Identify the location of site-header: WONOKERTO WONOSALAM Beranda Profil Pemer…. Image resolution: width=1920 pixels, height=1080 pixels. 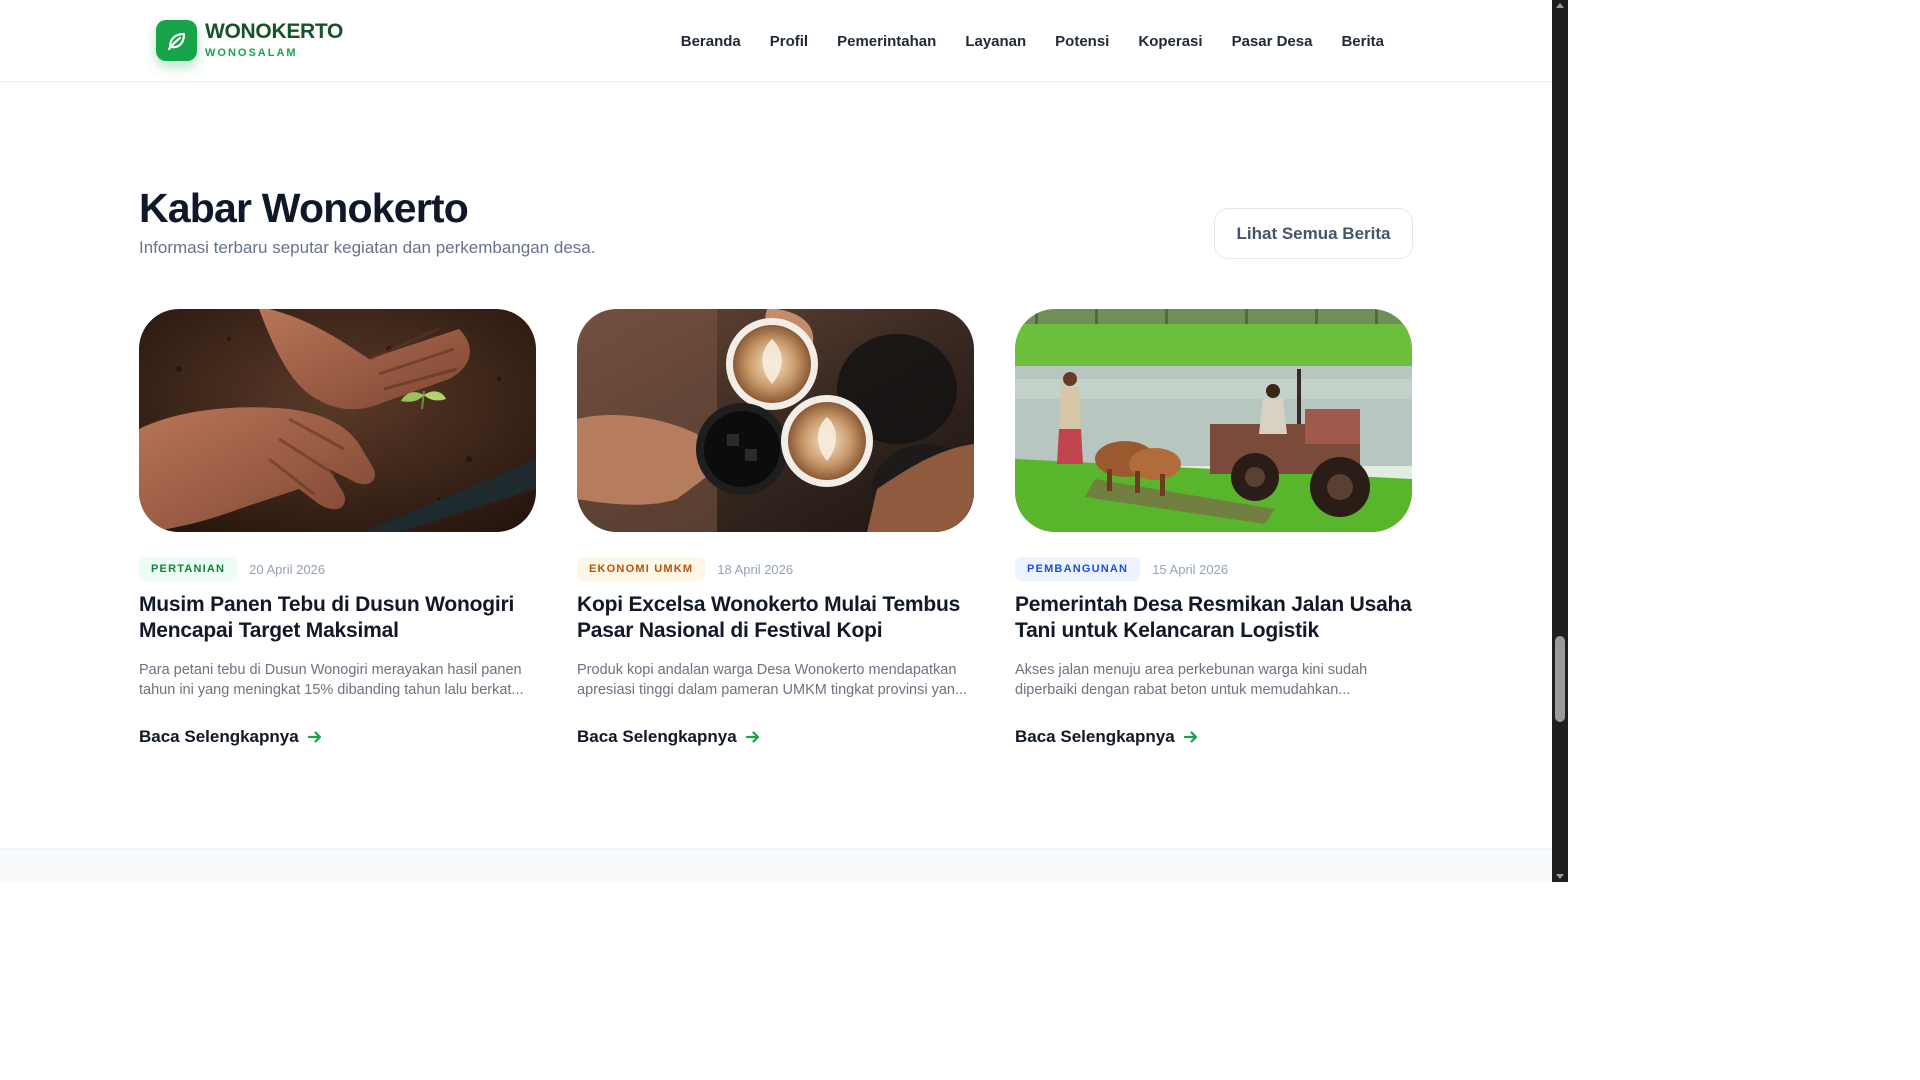
(776, 41).